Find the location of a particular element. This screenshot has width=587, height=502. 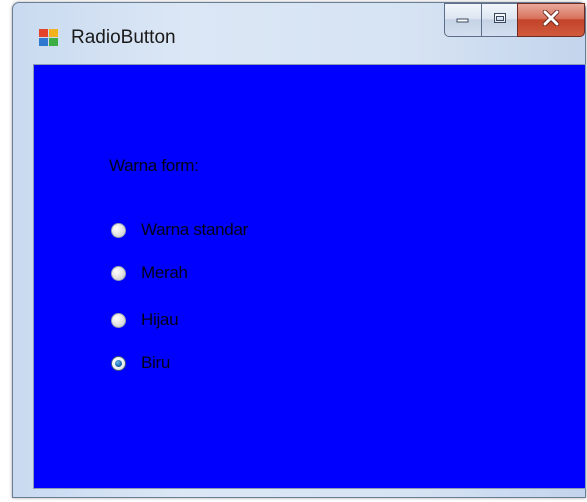

caption-buttons is located at coordinates (514, 22).